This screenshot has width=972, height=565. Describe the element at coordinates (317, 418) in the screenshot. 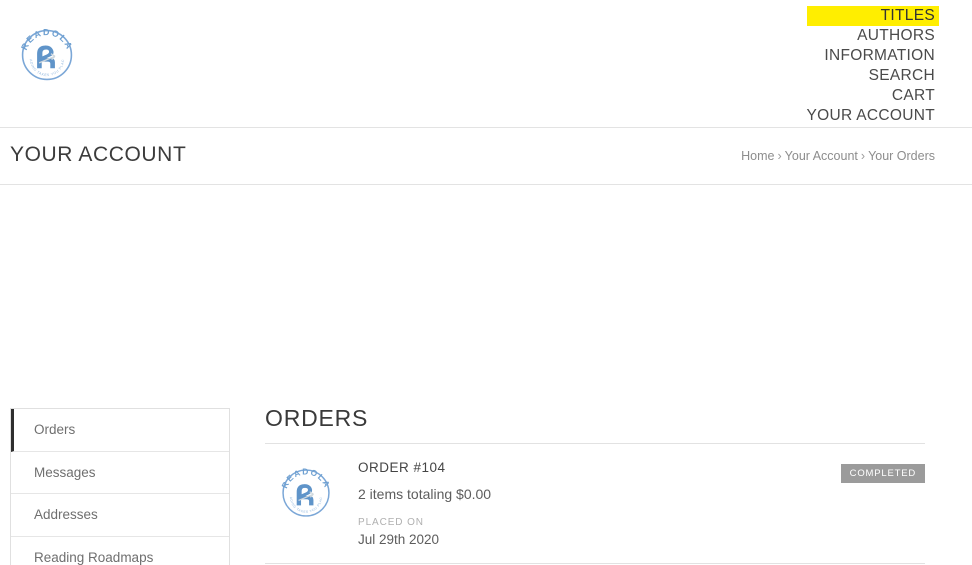

I see `section-title: ORDERS` at that location.